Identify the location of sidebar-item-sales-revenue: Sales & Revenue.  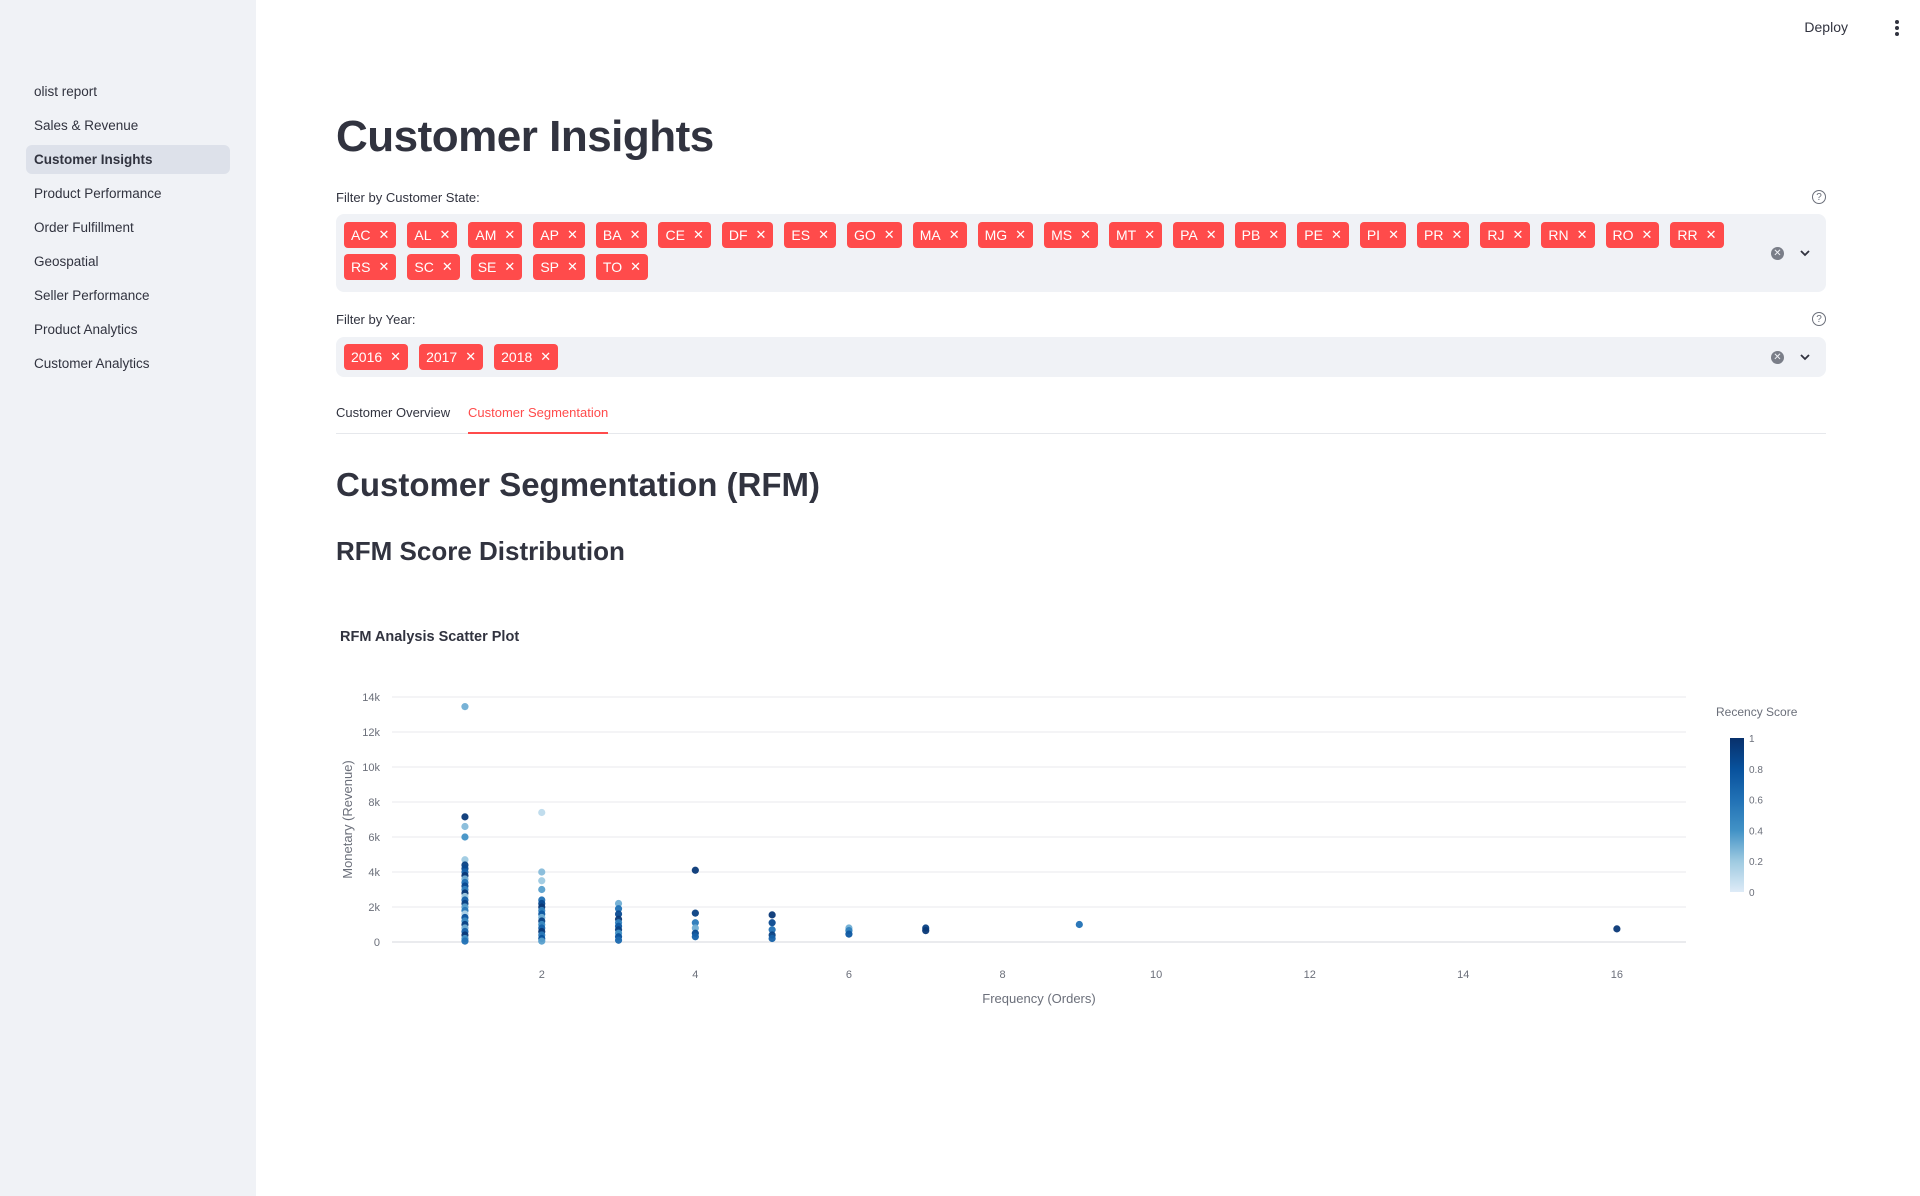
(128, 125).